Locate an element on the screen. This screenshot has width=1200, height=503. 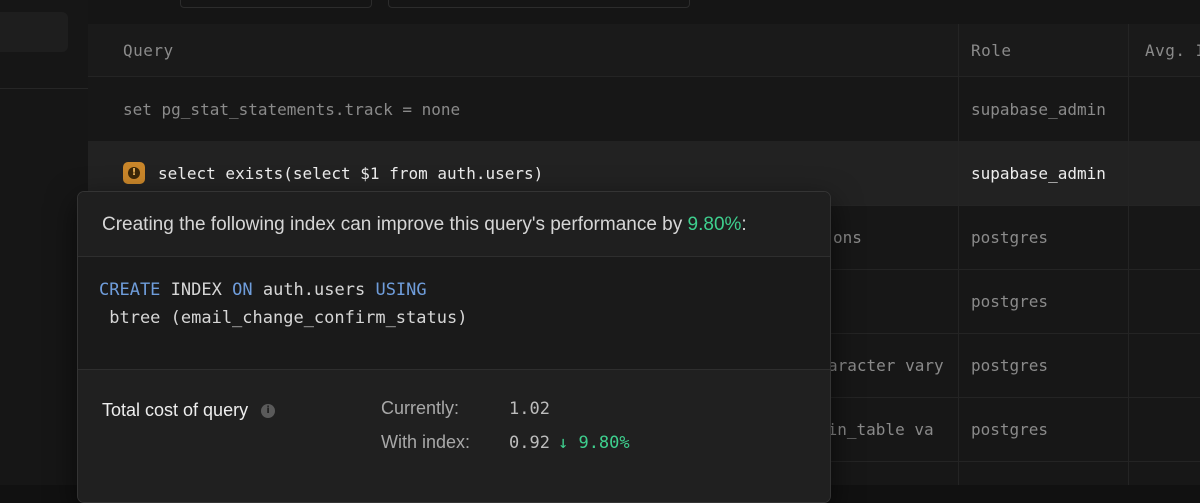
info-icon: i is located at coordinates (268, 410).